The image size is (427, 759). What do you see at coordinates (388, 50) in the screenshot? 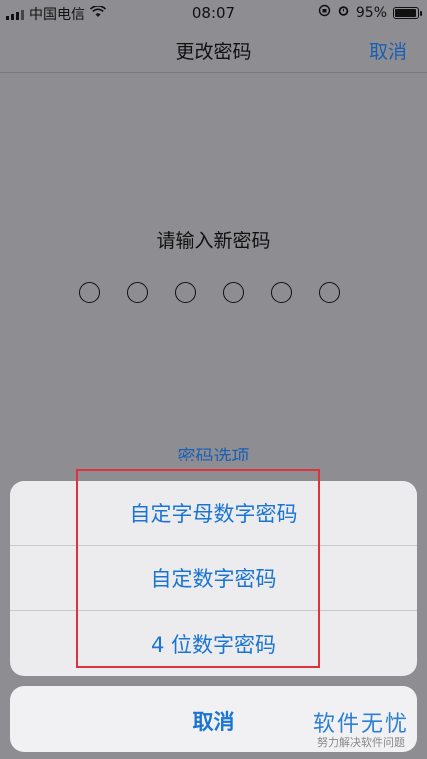
I see `nav-cancel-button: 取消` at bounding box center [388, 50].